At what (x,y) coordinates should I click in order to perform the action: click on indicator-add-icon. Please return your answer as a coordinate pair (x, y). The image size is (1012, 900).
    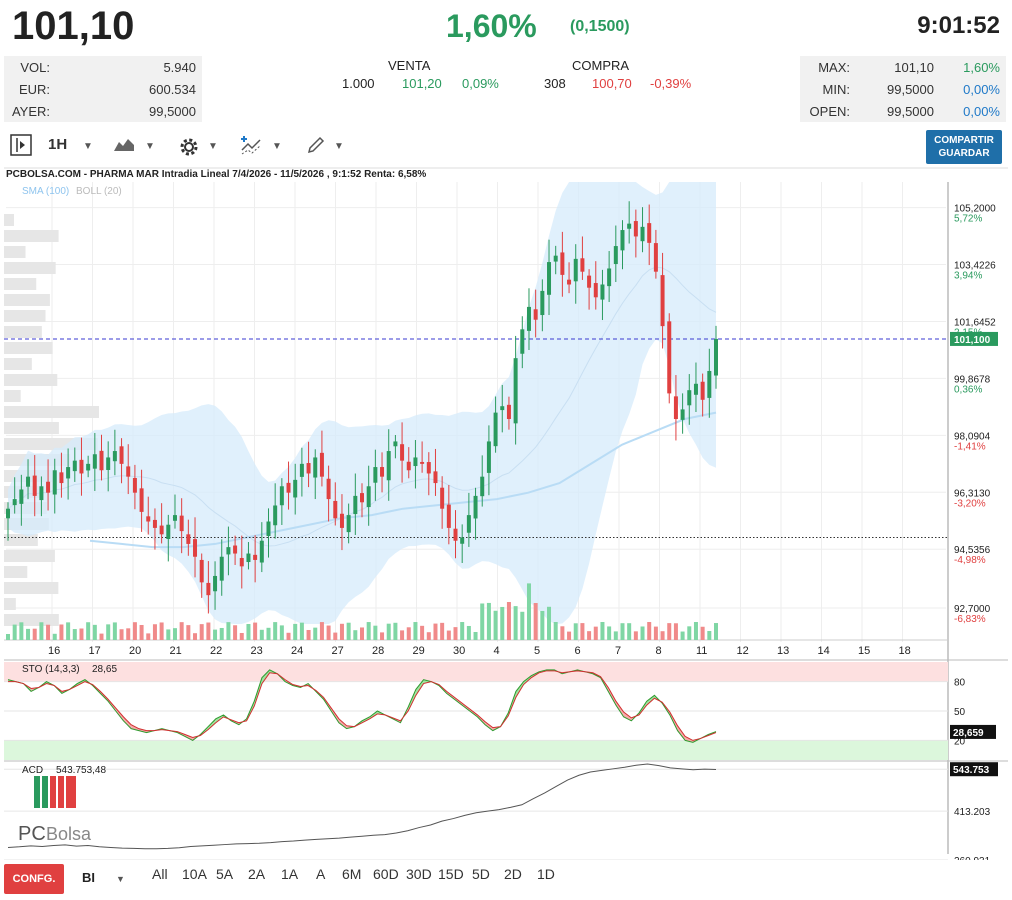
    Looking at the image, I should click on (252, 147).